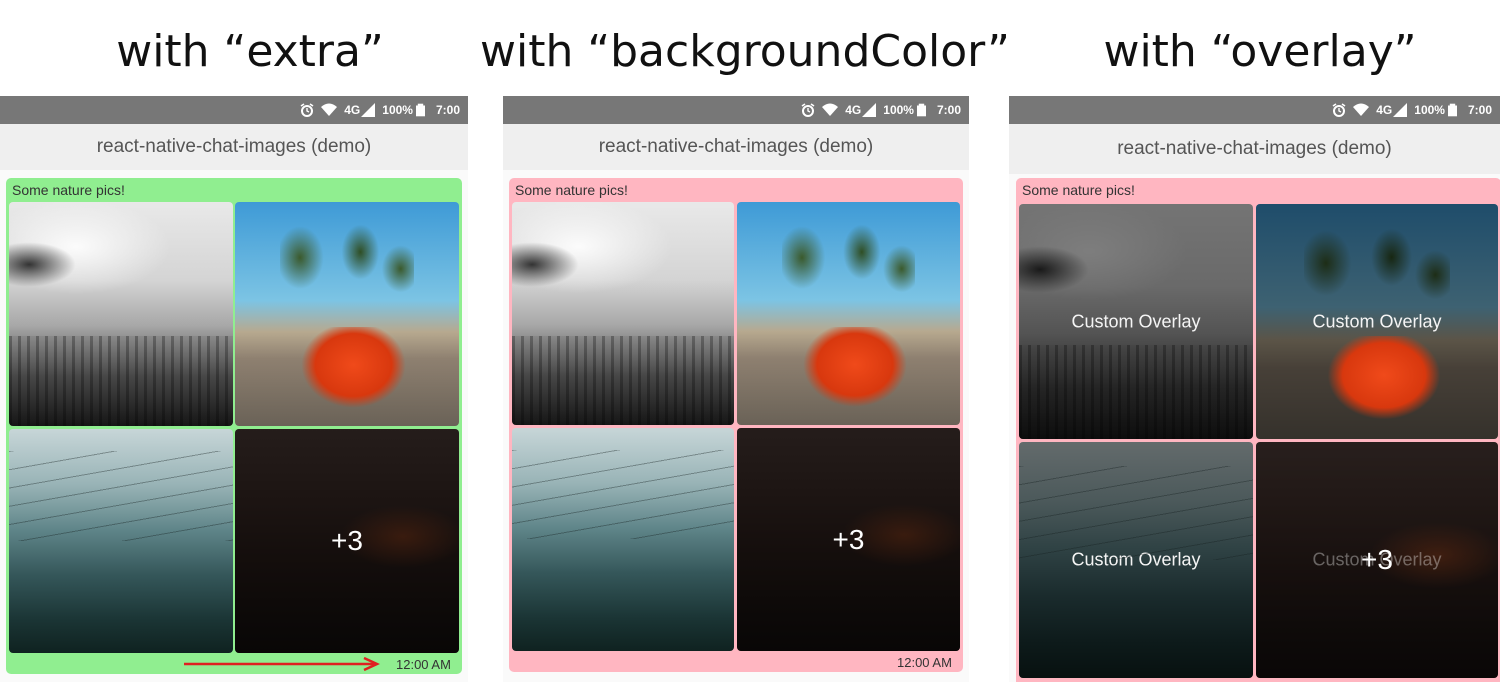  Describe the element at coordinates (250, 51) in the screenshot. I see `heading-extra: with “extra”` at that location.